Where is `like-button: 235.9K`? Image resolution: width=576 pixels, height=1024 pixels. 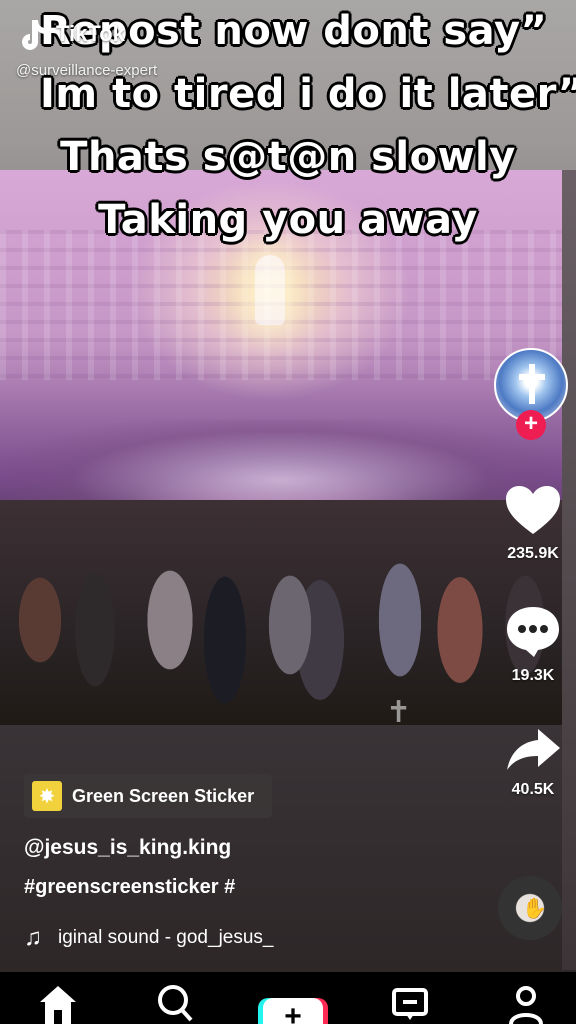
like-button: 235.9K is located at coordinates (533, 523).